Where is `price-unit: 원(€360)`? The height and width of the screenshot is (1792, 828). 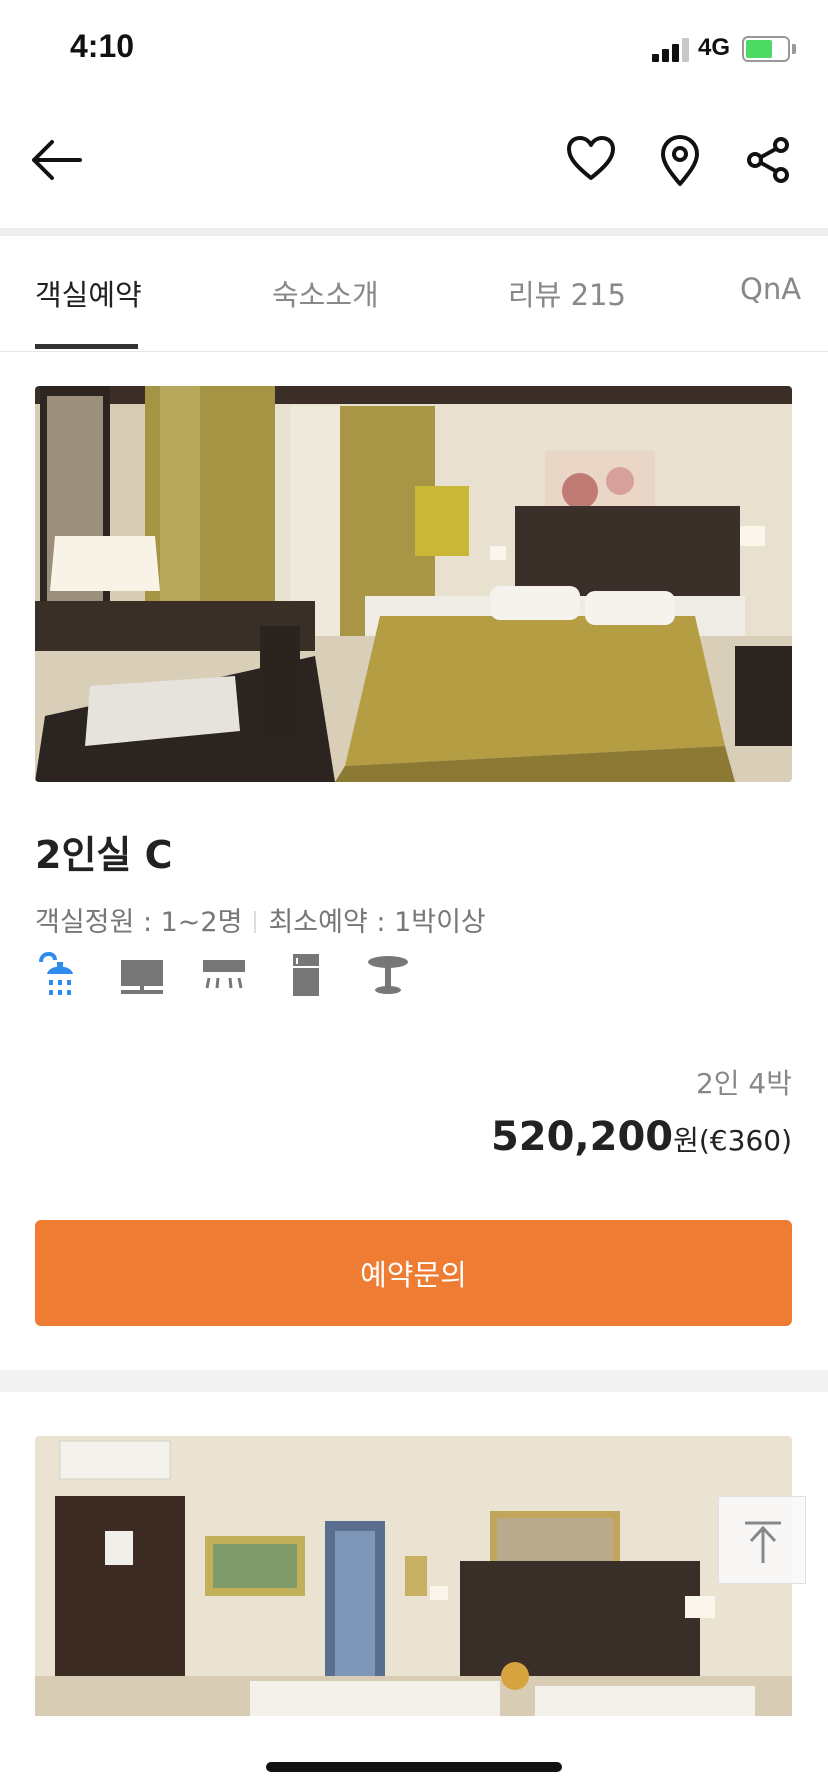
price-unit: 원(€360) is located at coordinates (732, 1140).